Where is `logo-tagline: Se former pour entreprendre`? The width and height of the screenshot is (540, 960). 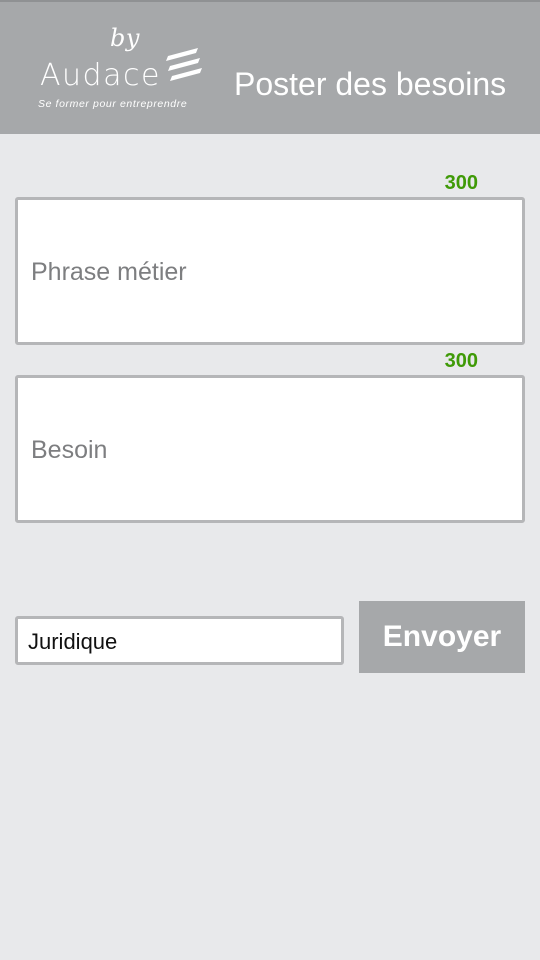
logo-tagline: Se former pour entreprendre is located at coordinates (113, 104).